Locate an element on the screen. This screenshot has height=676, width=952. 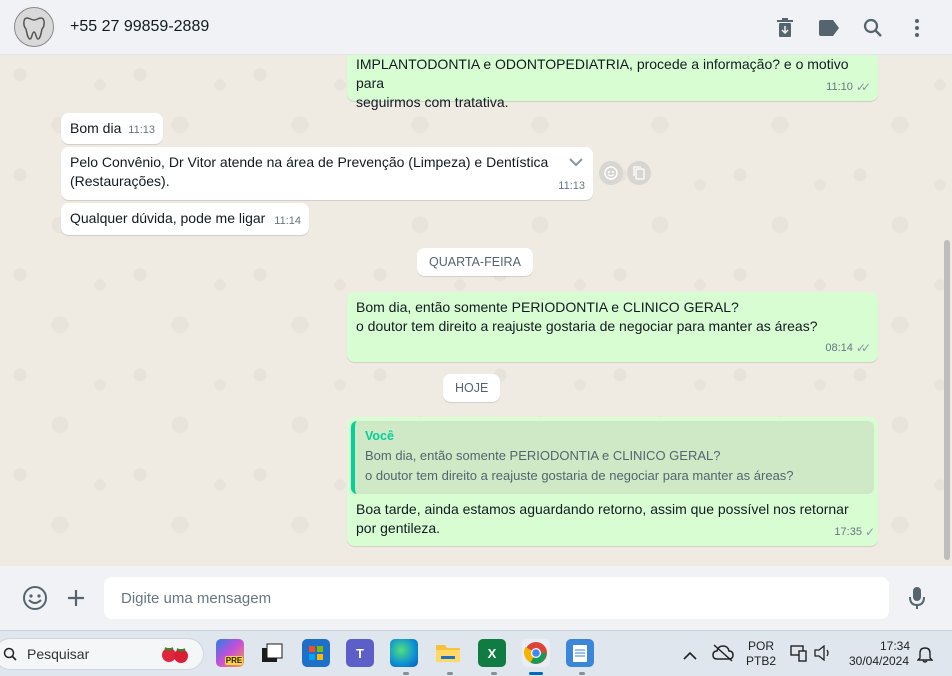
label-icon is located at coordinates (829, 28).